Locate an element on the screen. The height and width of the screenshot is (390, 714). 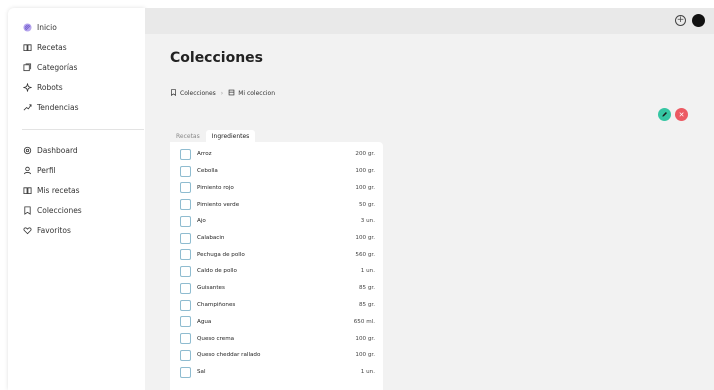
ingredient-name: Champiñones is located at coordinates (216, 305).